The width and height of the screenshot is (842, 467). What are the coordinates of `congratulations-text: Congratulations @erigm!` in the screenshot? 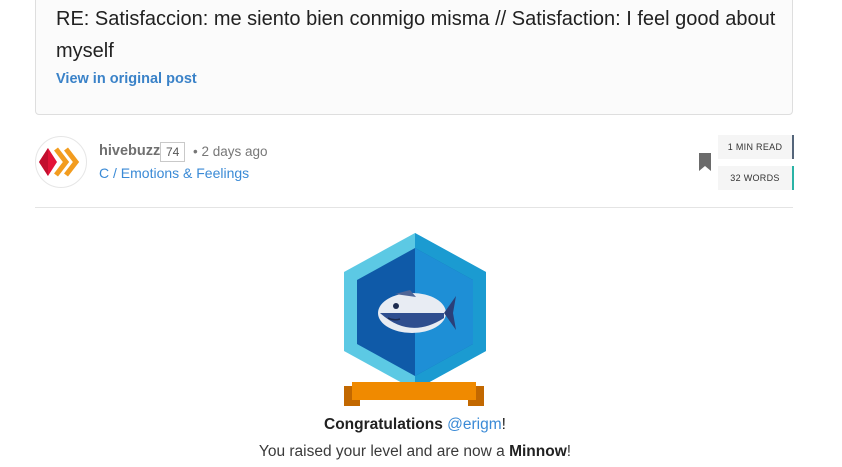 It's located at (415, 425).